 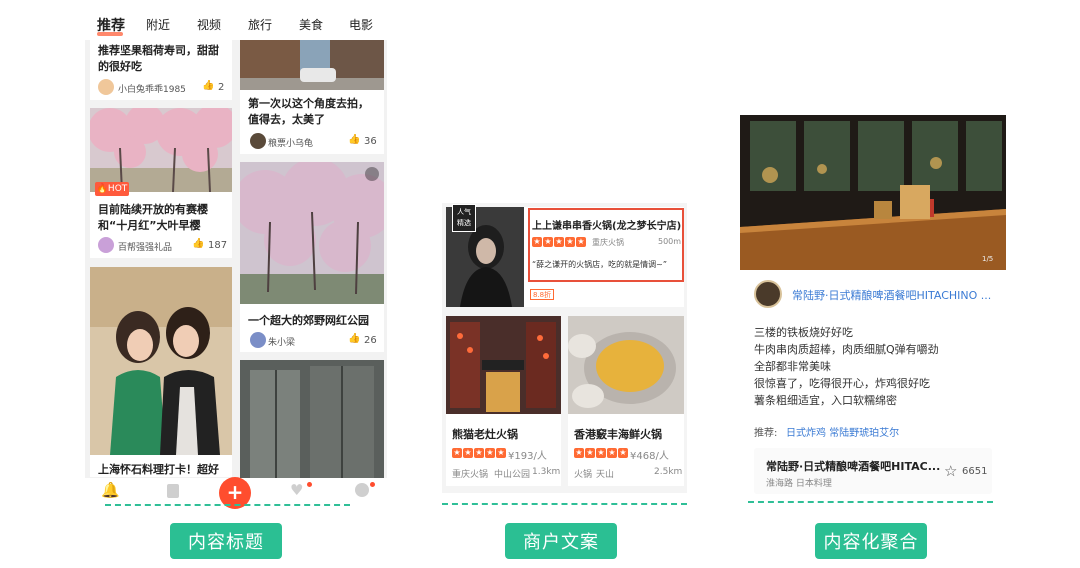 I want to click on merchant-card-panda: 熊猫老灶火锅 ★ ★ ★ ★ ★ ¥193/人 重庆火锅 中山公园 1.3km, so click(x=503, y=401).